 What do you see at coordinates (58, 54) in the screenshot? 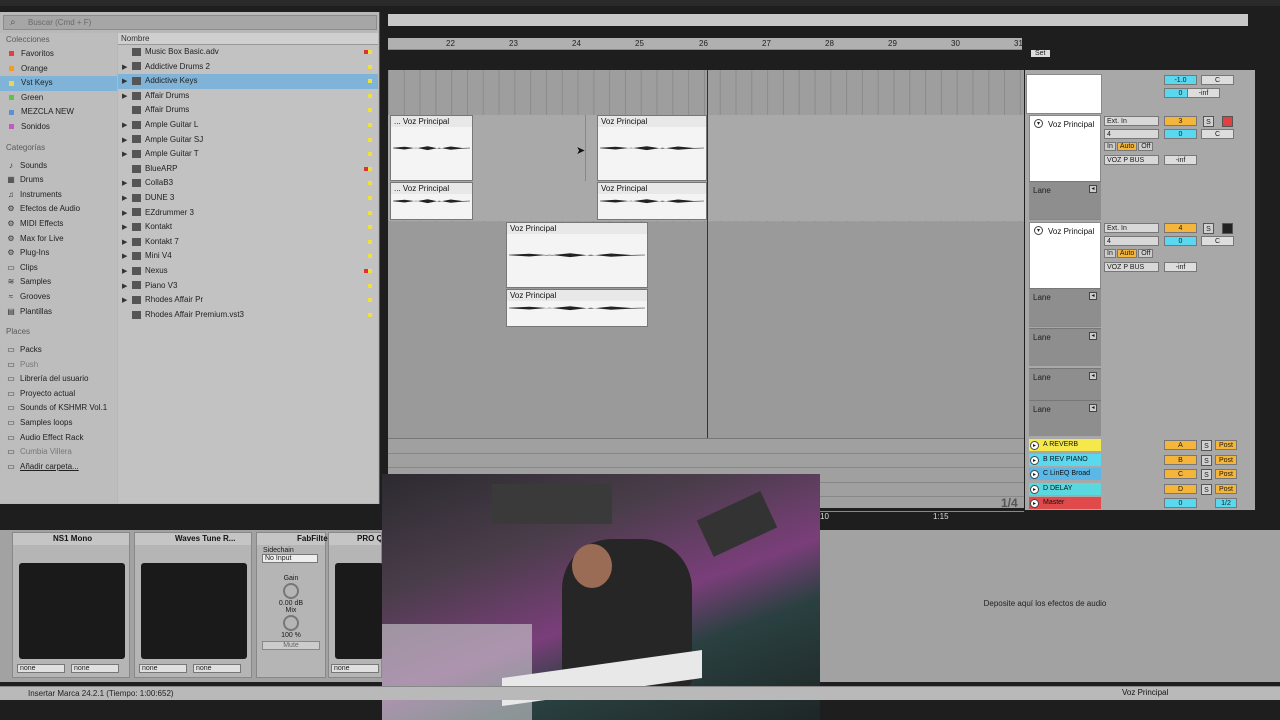
I see `collection-item: Favoritos` at bounding box center [58, 54].